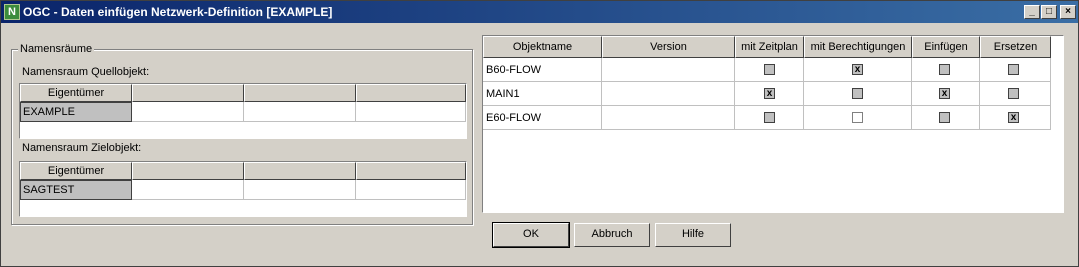 This screenshot has height=267, width=1079. Describe the element at coordinates (12, 12) in the screenshot. I see `app-icon: N` at that location.